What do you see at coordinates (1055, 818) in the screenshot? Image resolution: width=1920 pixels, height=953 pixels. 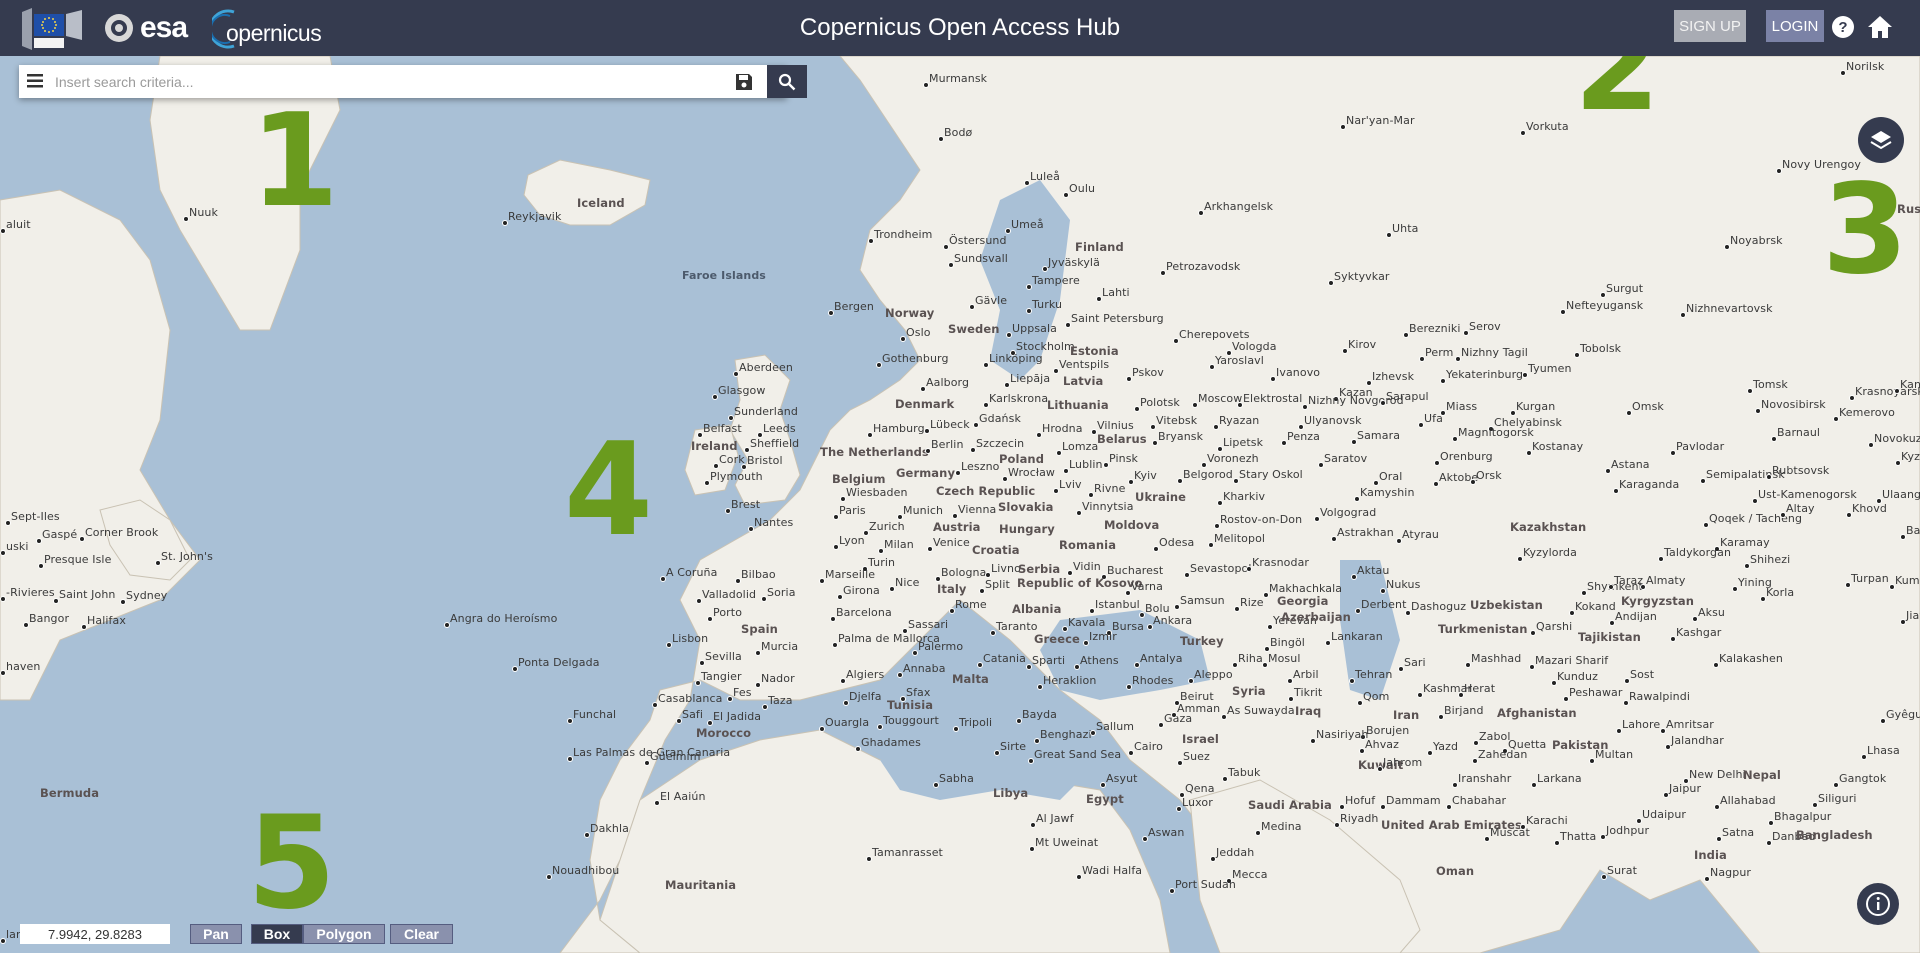 I see `map-place-label: Al Jawf` at bounding box center [1055, 818].